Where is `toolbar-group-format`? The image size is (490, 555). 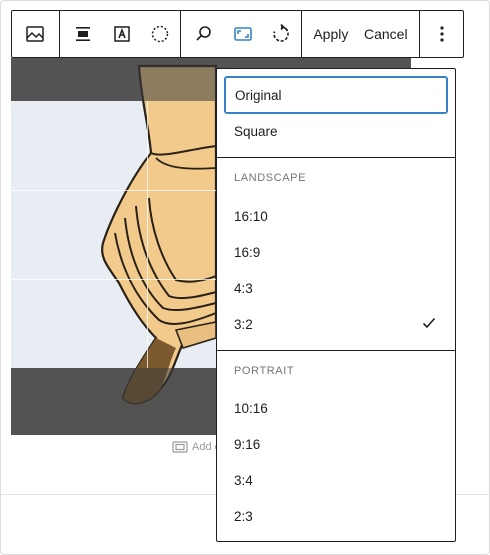
toolbar-group-format is located at coordinates (120, 34).